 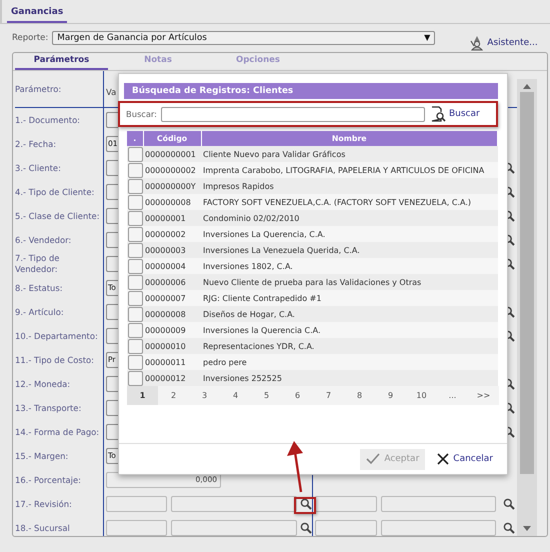 What do you see at coordinates (172, 234) in the screenshot?
I see `table-cell: 00000002` at bounding box center [172, 234].